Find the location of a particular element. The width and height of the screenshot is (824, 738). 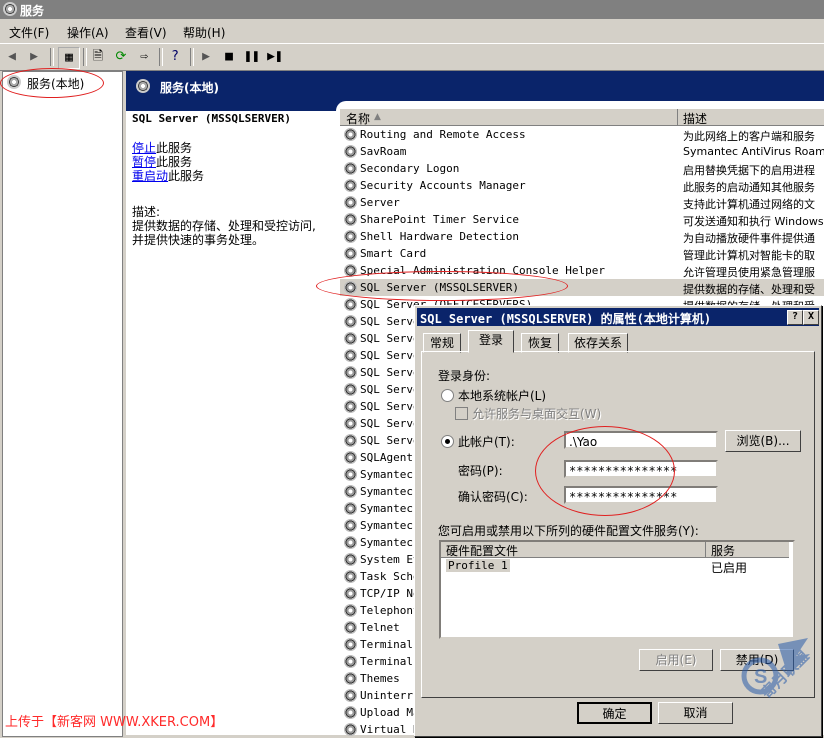

help-button: ? is located at coordinates (795, 317).